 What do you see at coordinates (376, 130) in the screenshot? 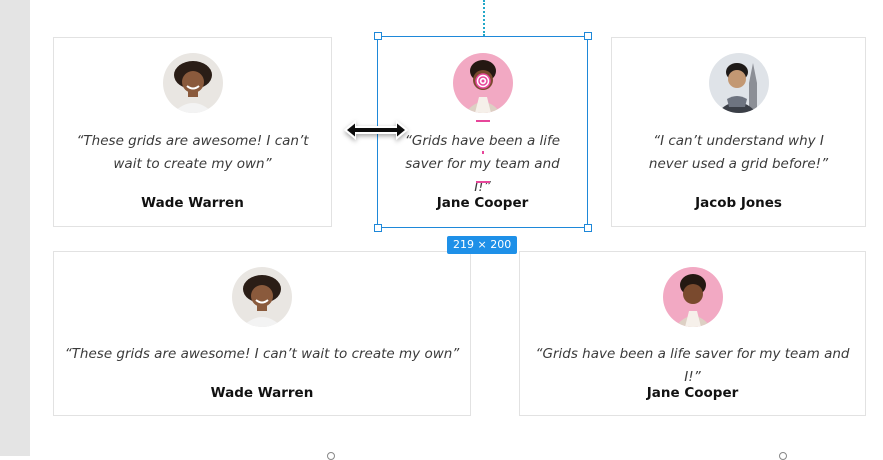
I see `resize-horizontal-cursor-icon` at bounding box center [376, 130].